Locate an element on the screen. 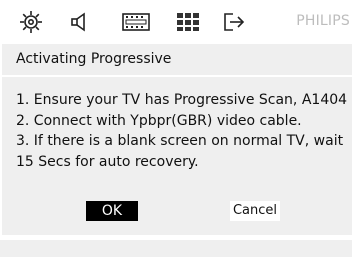 This screenshot has height=257, width=352. grid-icon is located at coordinates (188, 22).